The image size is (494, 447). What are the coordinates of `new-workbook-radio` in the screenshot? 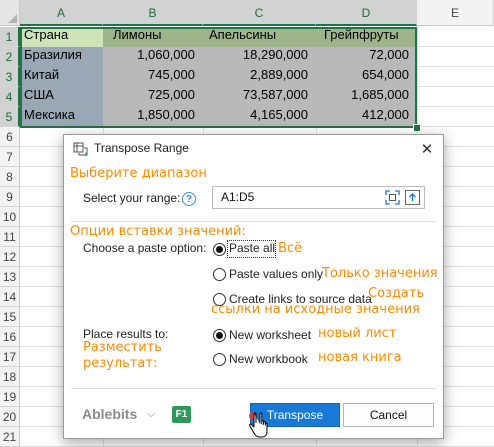 It's located at (219, 359).